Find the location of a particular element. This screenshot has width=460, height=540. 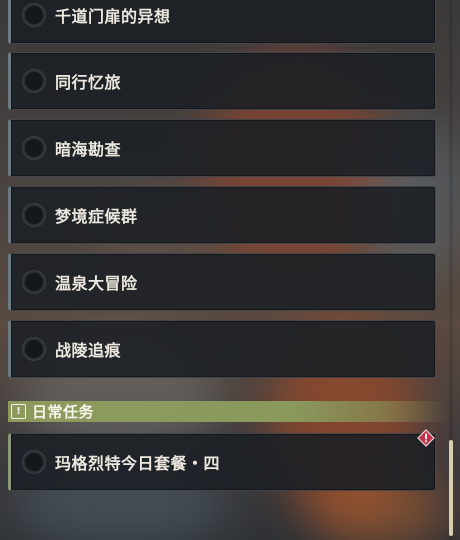

quest-label: 玛格烈特今日套餐・四 is located at coordinates (138, 463).